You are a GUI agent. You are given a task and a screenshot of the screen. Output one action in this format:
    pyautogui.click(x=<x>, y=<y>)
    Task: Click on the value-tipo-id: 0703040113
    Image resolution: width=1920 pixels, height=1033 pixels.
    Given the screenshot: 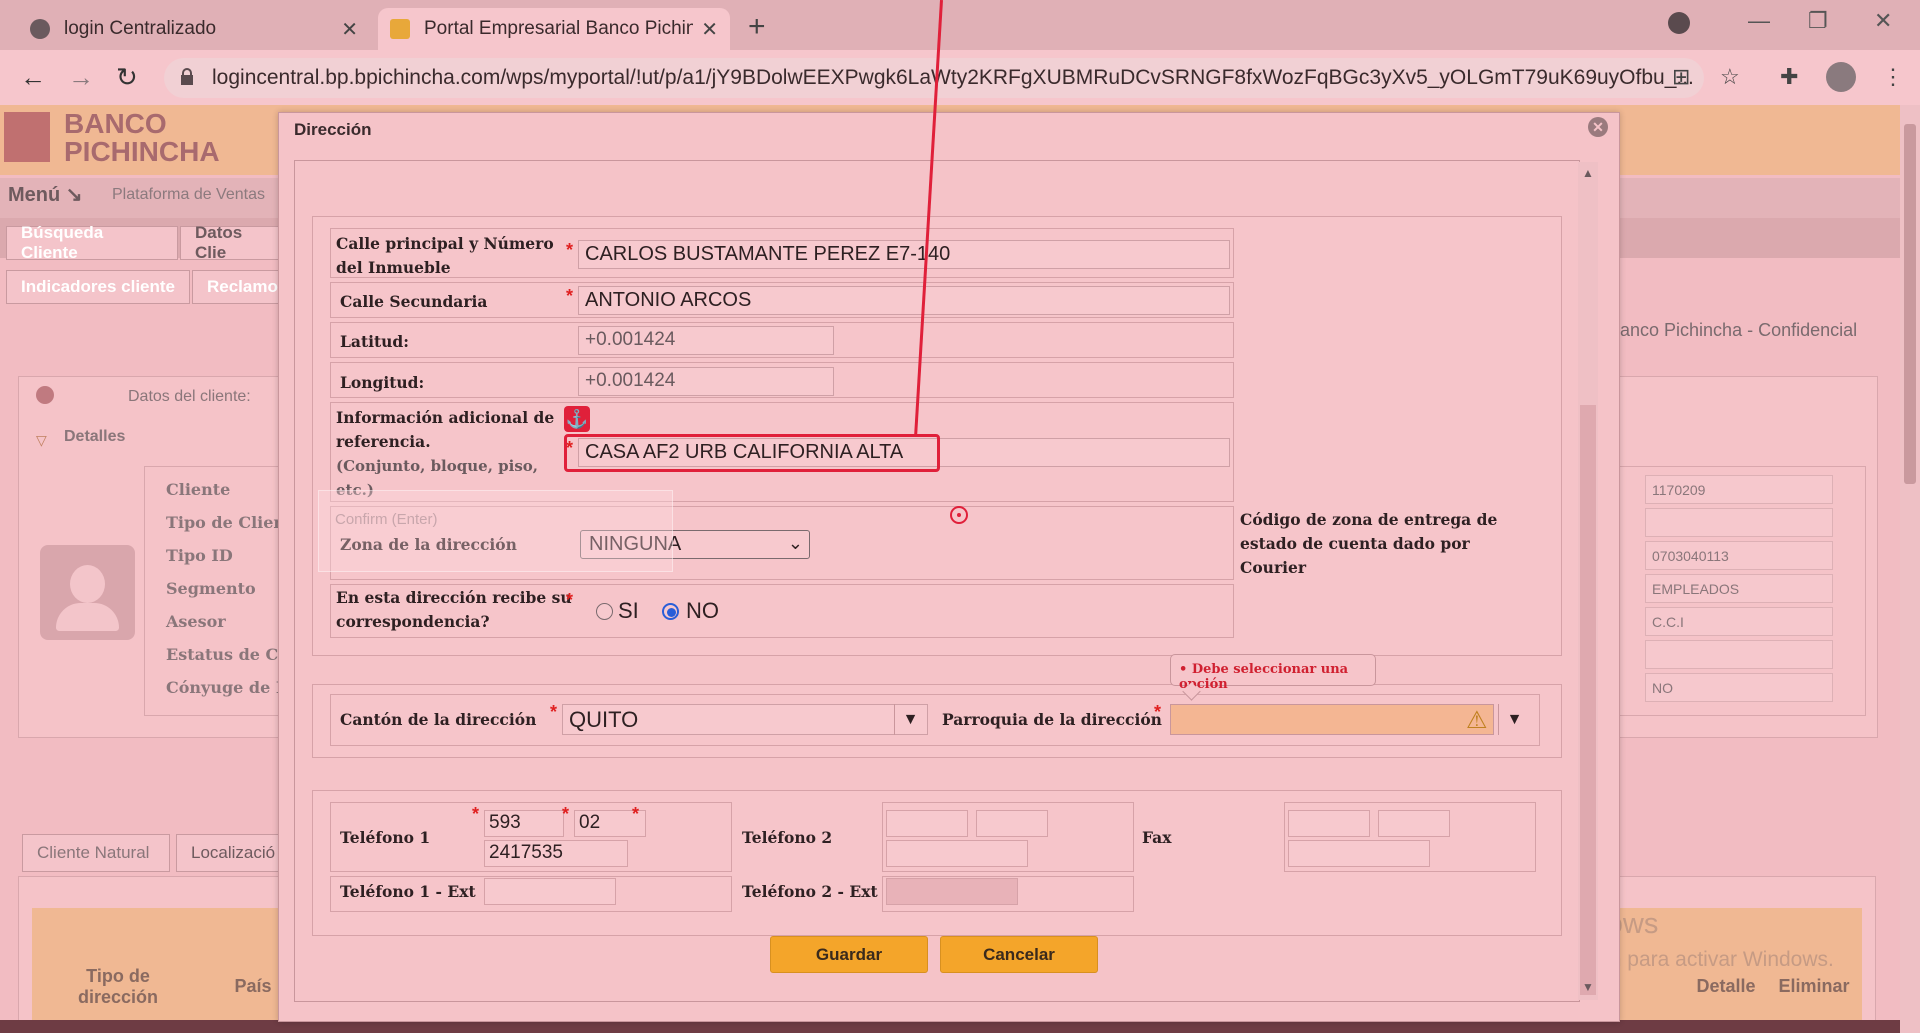 What is the action you would take?
    pyautogui.click(x=1739, y=555)
    